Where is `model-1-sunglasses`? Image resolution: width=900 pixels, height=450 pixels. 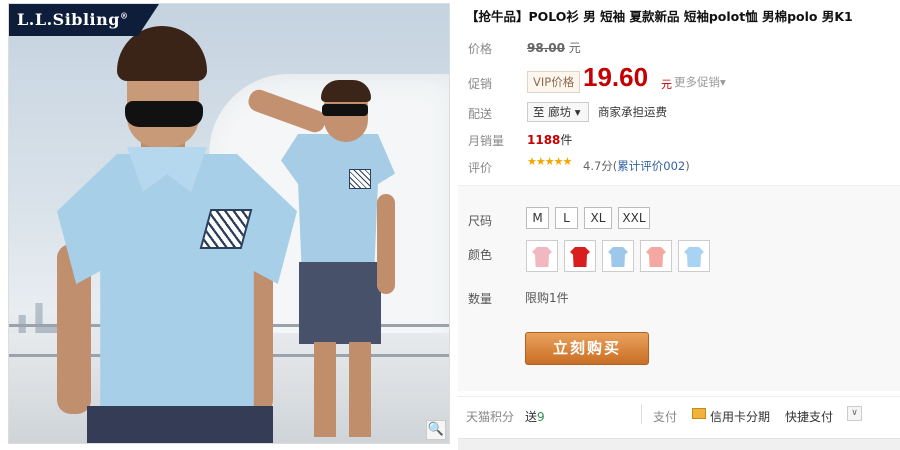
model-1-sunglasses is located at coordinates (164, 114).